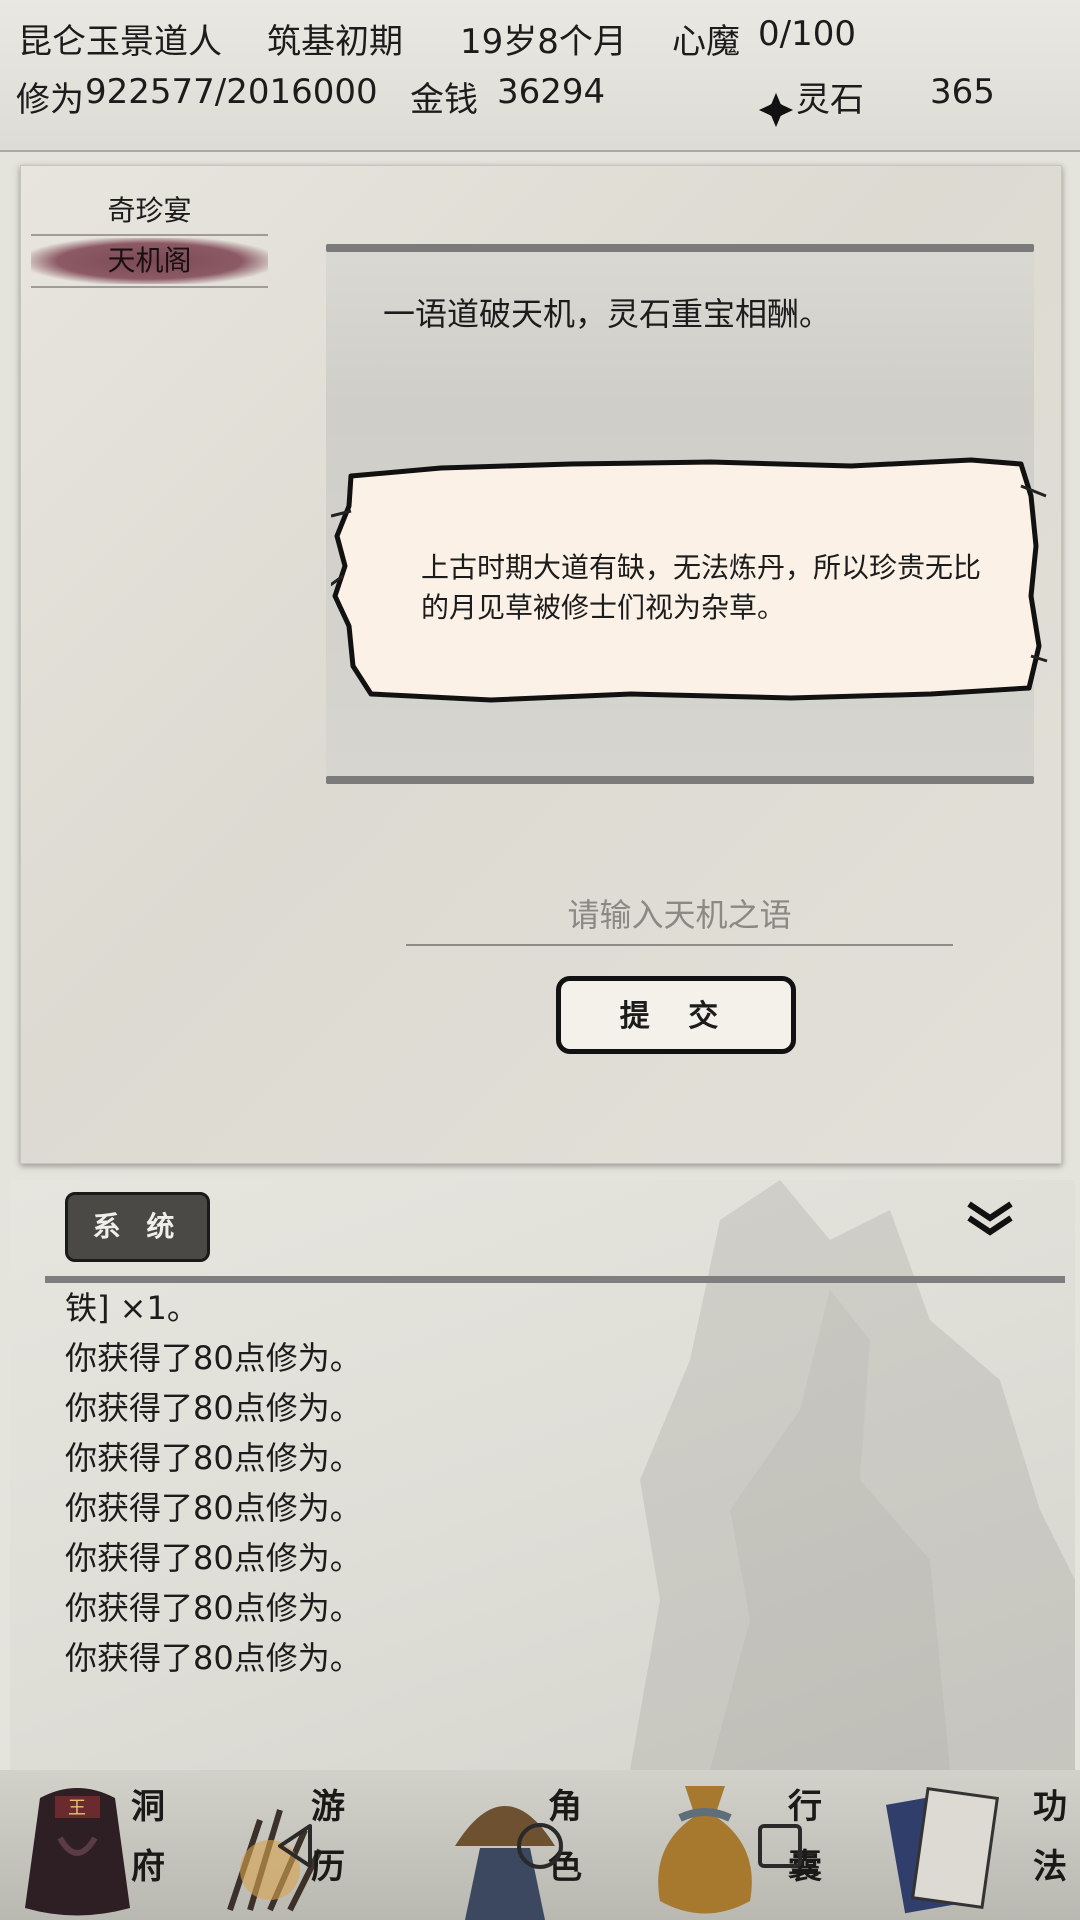  What do you see at coordinates (551, 92) in the screenshot?
I see `money-value: 36294` at bounding box center [551, 92].